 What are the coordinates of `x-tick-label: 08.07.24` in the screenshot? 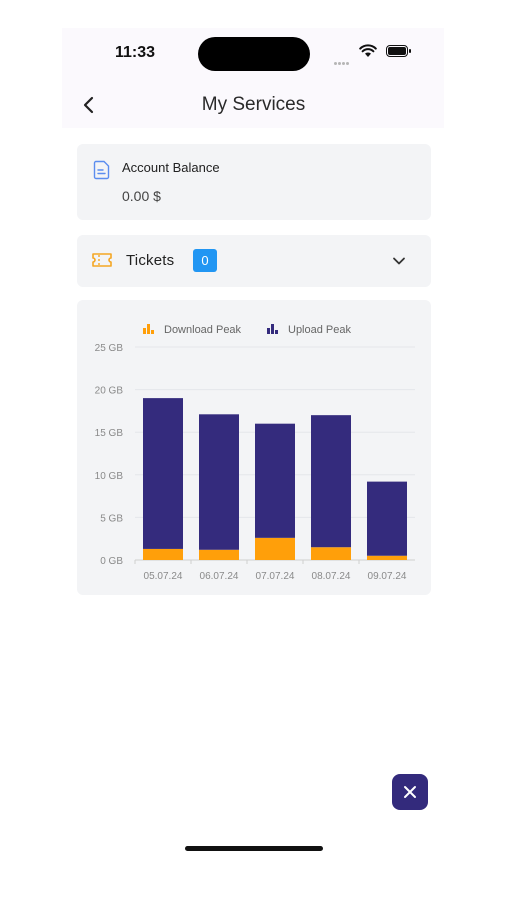 It's located at (331, 576).